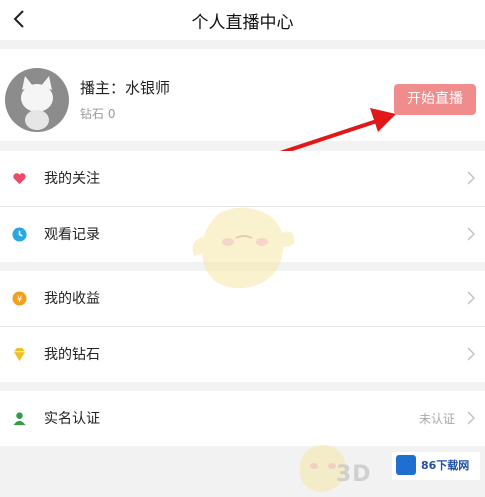  What do you see at coordinates (243, 248) in the screenshot?
I see `watermark-mascot-icon` at bounding box center [243, 248].